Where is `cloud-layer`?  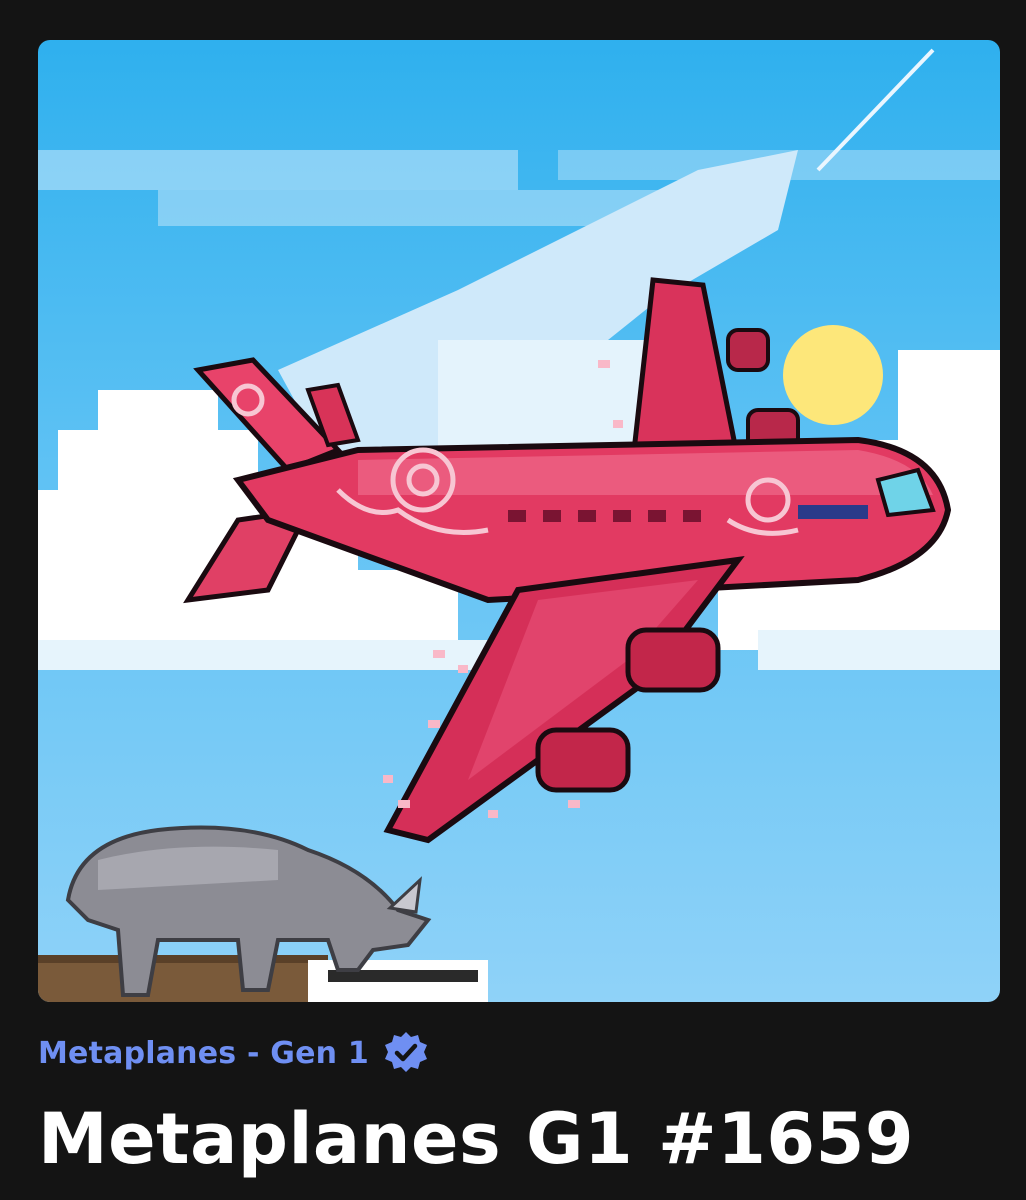 cloud-layer is located at coordinates (519, 188).